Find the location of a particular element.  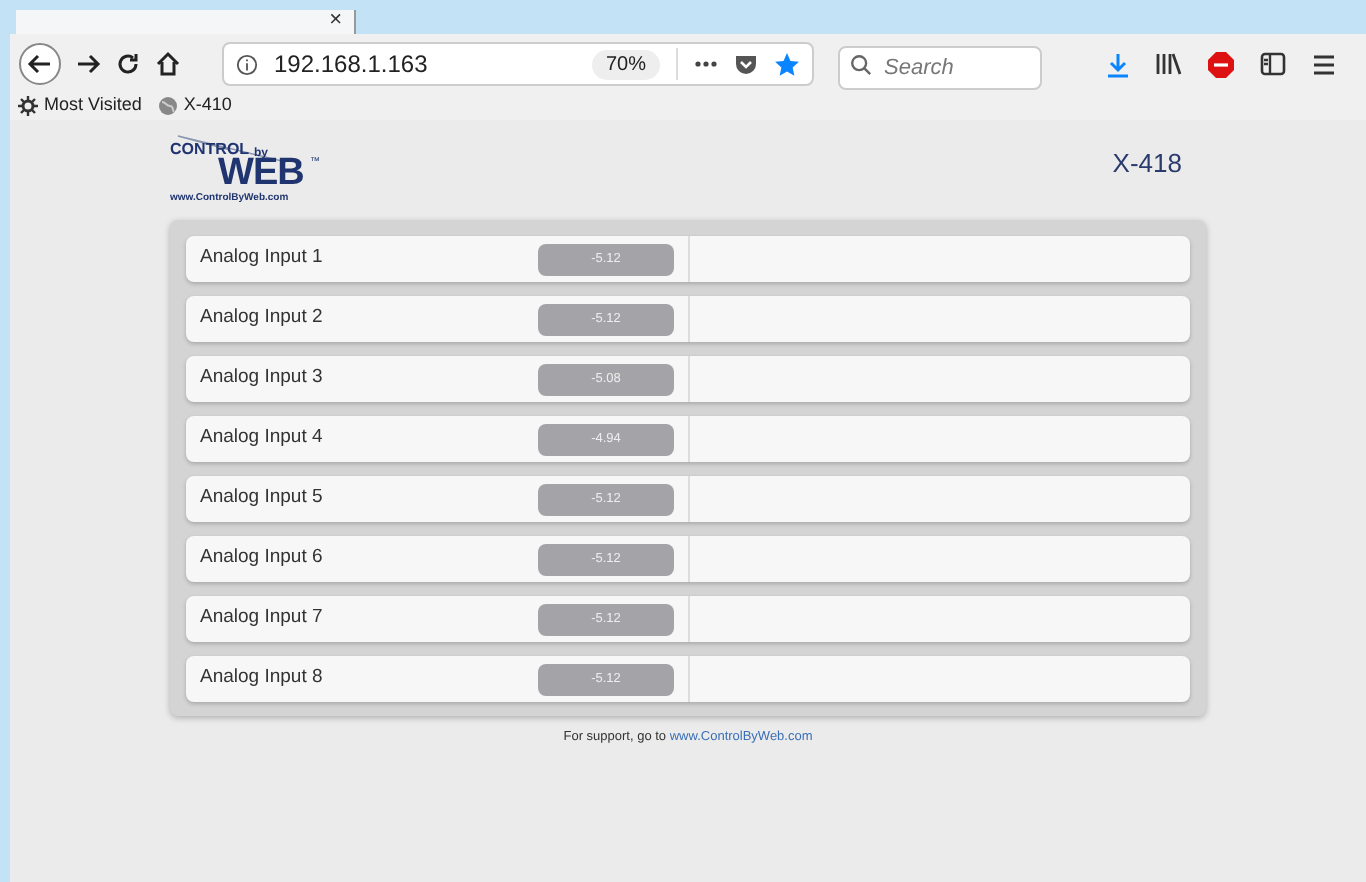

sidebar-icon is located at coordinates (1273, 64).